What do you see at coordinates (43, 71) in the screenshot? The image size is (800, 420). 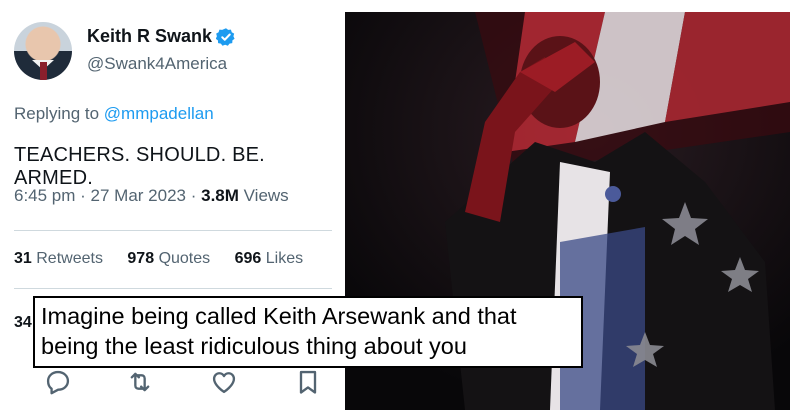 I see `avatar-tie` at bounding box center [43, 71].